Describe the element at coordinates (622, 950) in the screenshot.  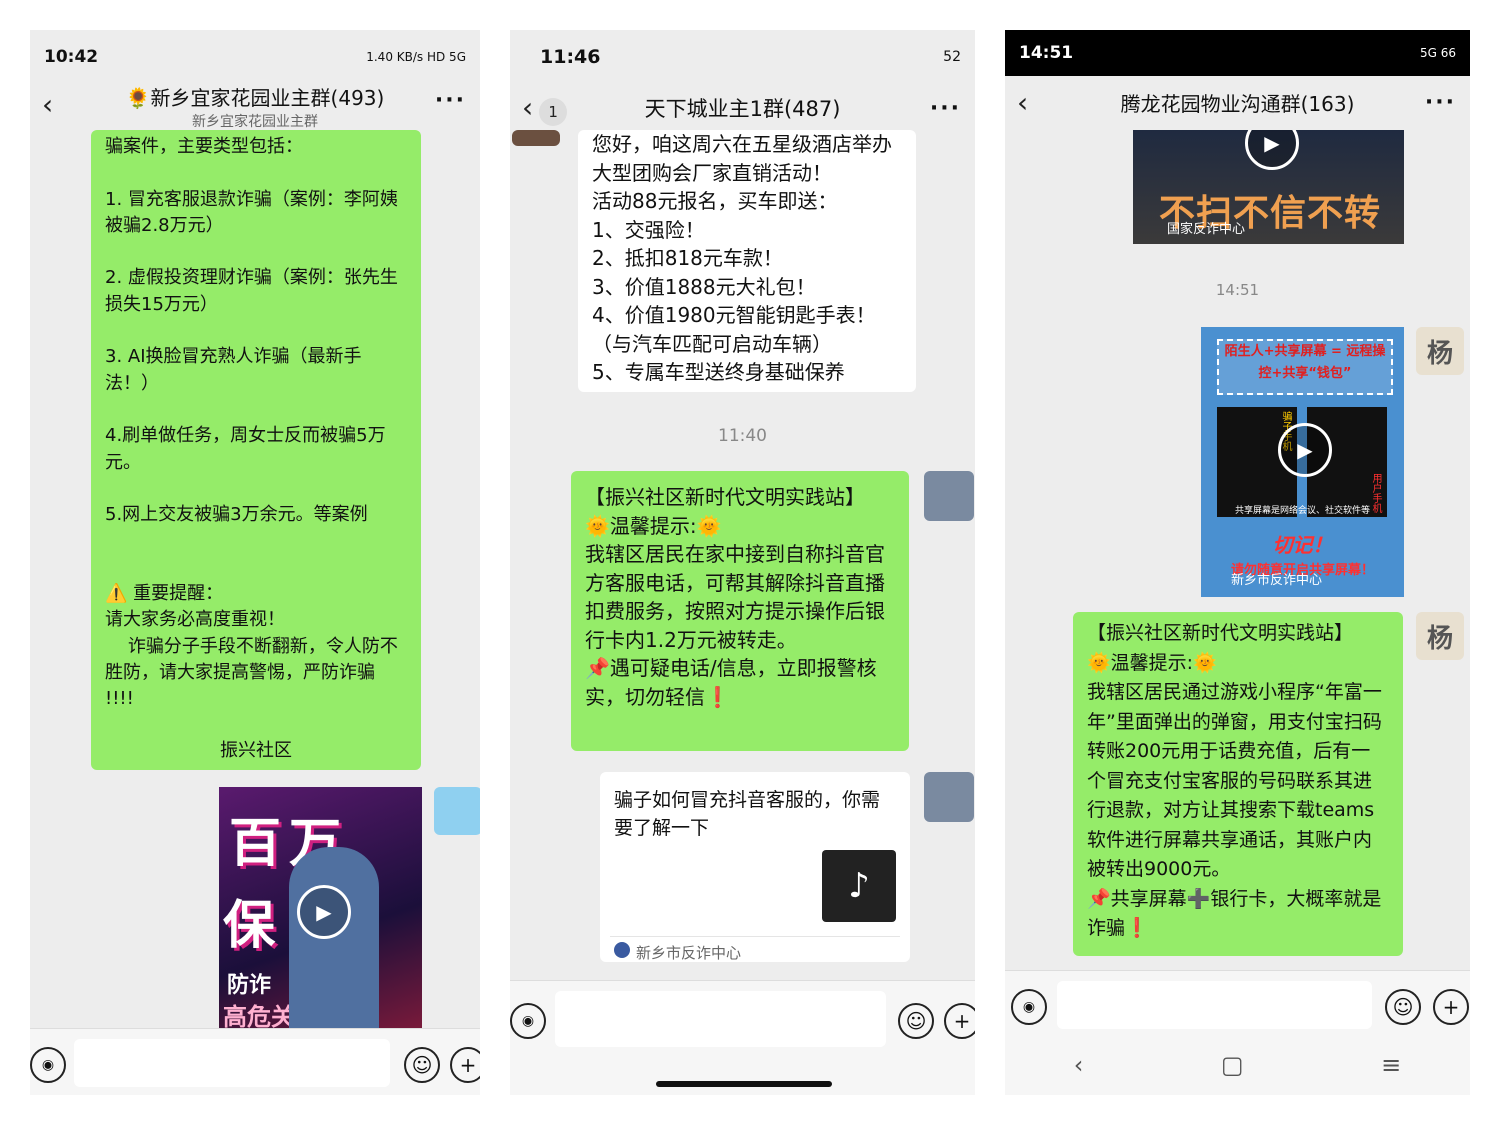
I see `source-logo-icon` at that location.